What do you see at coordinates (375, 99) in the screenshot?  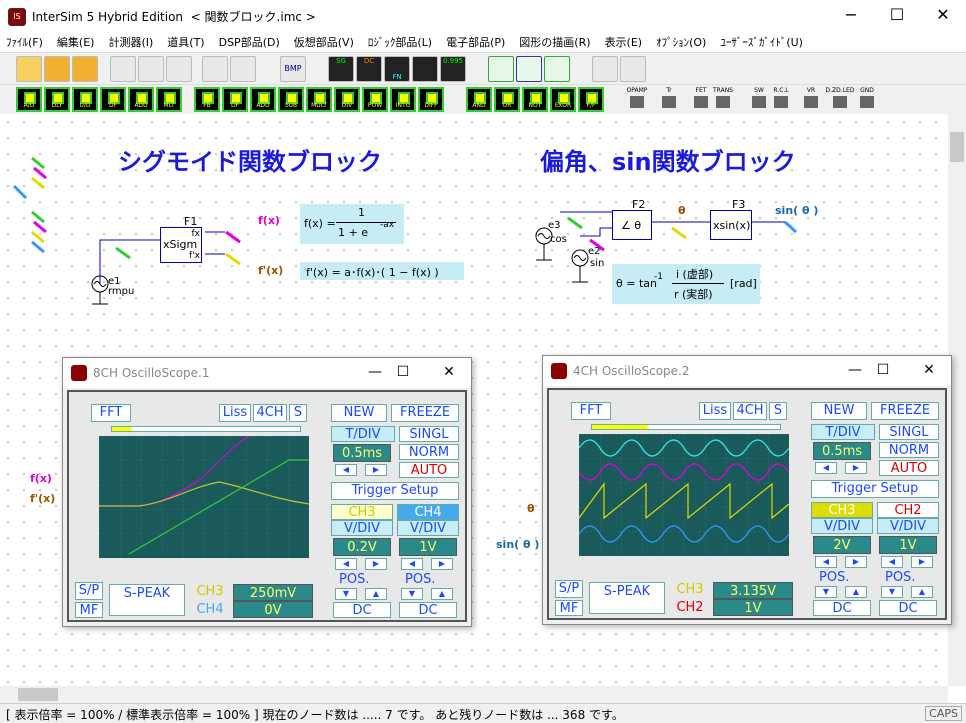 I see `pow-block-button: POW` at bounding box center [375, 99].